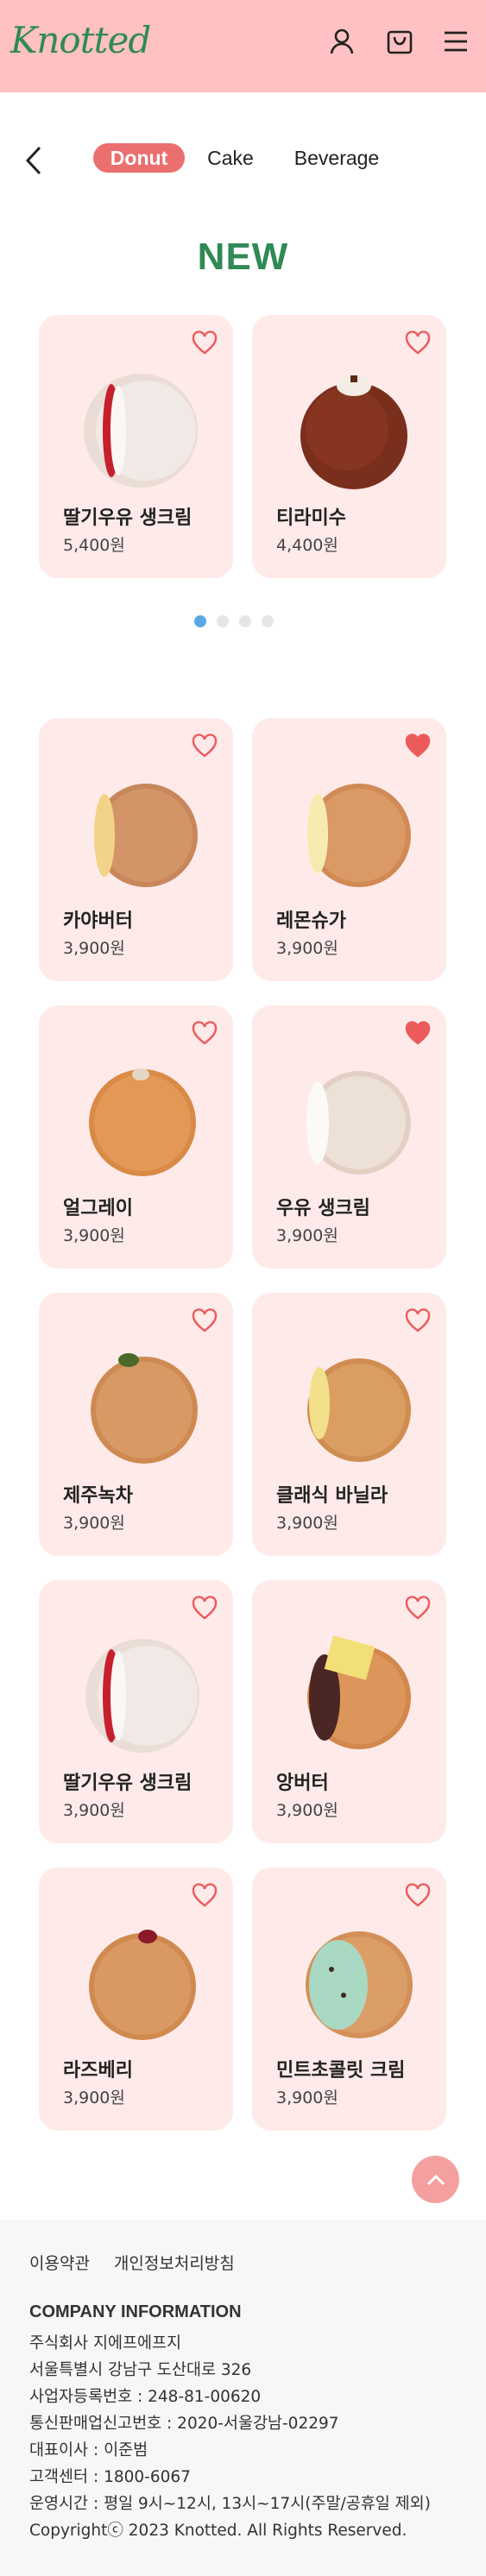  Describe the element at coordinates (139, 158) in the screenshot. I see `tab-donut: Donut` at that location.